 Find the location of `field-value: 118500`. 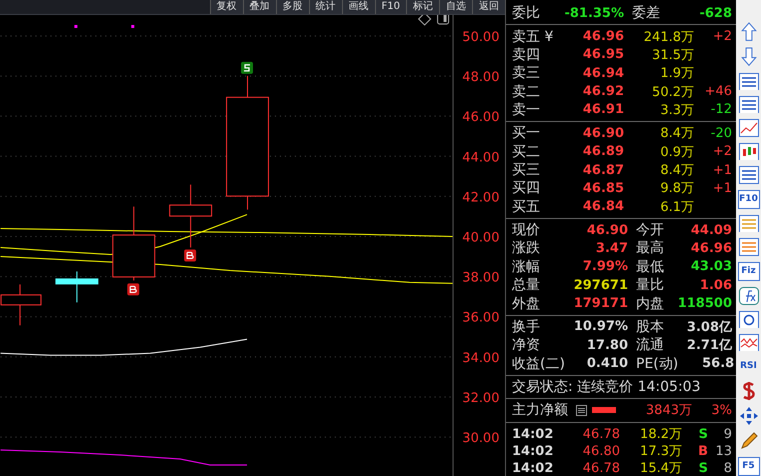

field-value: 118500 is located at coordinates (704, 304).